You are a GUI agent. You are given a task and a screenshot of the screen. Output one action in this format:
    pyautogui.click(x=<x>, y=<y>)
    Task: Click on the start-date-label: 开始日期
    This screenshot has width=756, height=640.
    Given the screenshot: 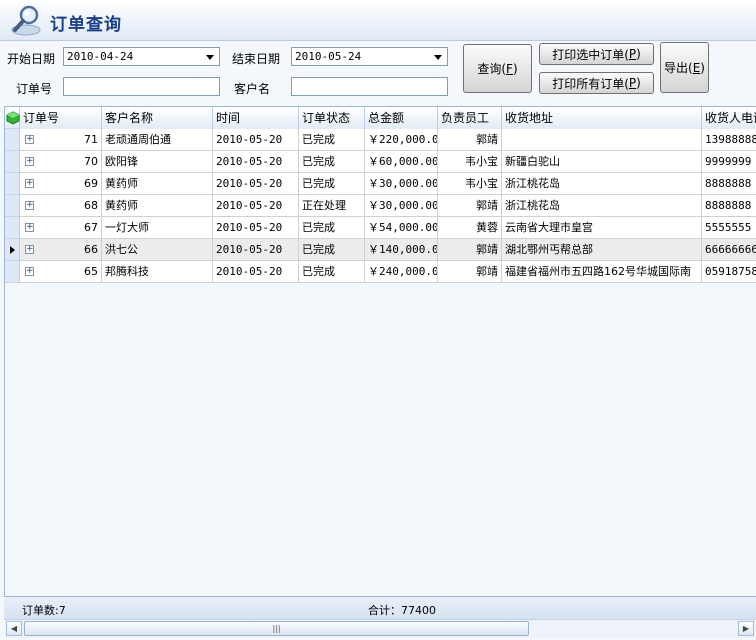 What is the action you would take?
    pyautogui.click(x=31, y=59)
    